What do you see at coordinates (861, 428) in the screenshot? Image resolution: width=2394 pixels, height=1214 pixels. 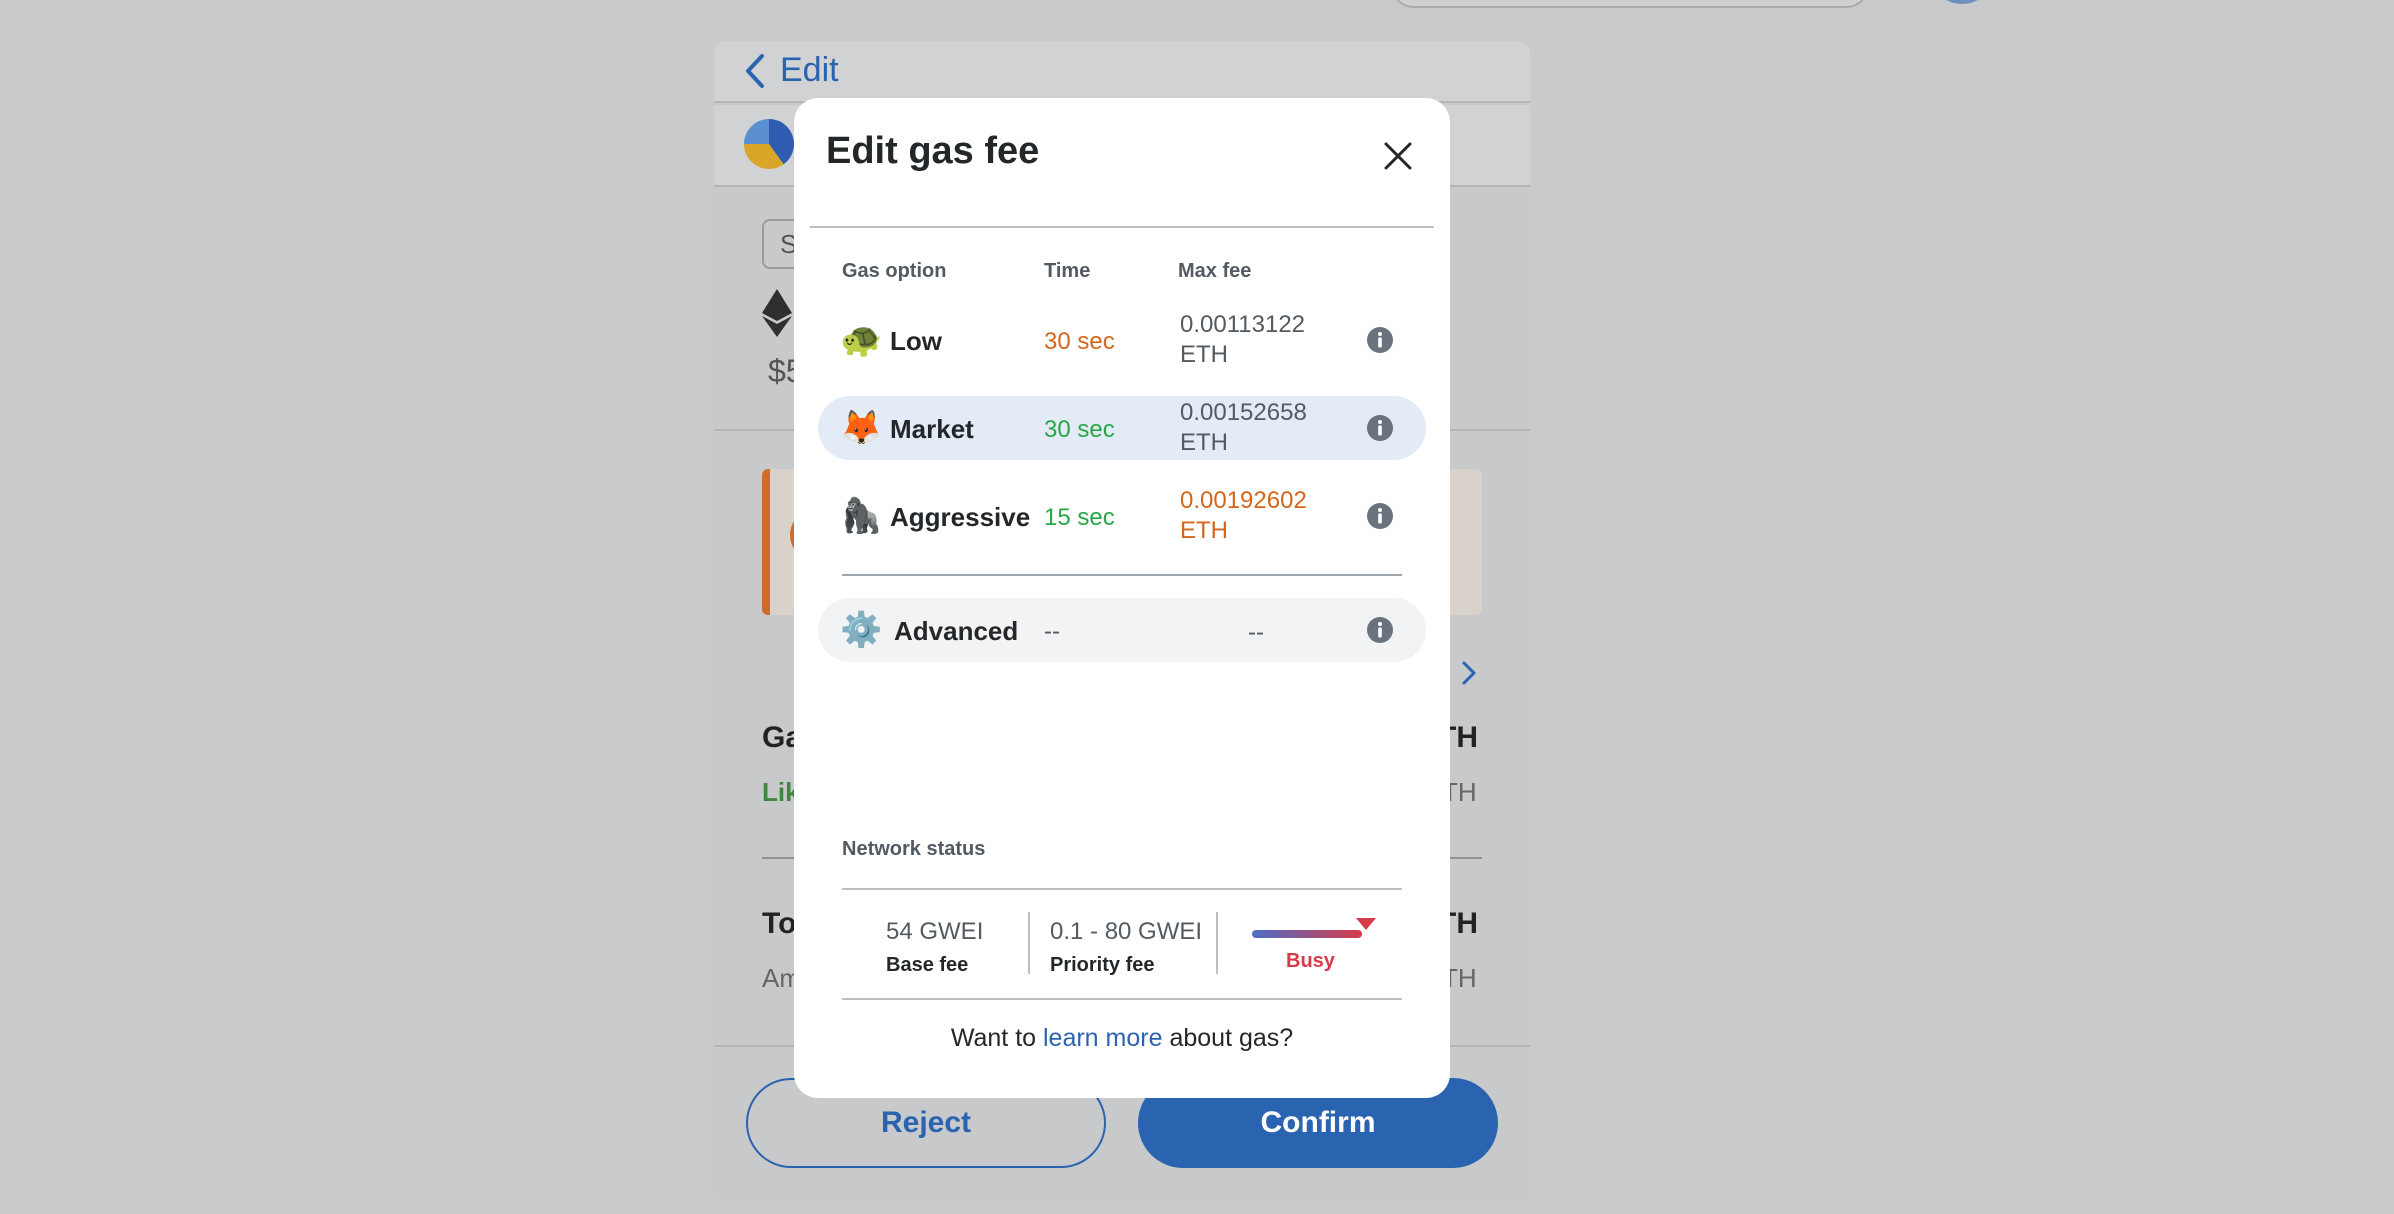 I see `fox-icon: 🦊` at bounding box center [861, 428].